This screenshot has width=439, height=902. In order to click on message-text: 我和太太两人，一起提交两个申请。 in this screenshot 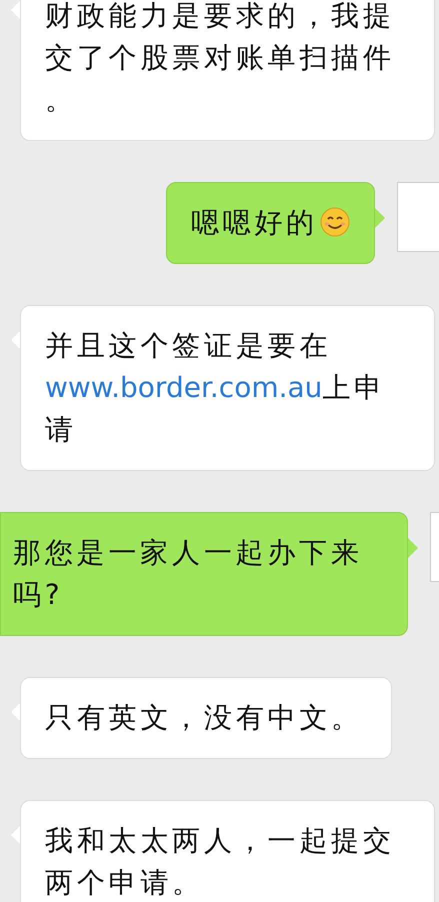, I will do `click(220, 862)`.